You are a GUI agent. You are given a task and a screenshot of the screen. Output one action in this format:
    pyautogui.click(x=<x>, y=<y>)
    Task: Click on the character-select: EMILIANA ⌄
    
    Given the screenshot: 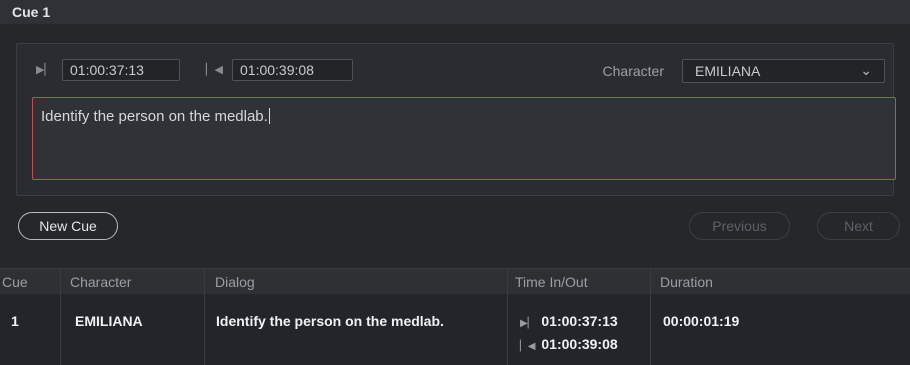 What is the action you would take?
    pyautogui.click(x=783, y=71)
    